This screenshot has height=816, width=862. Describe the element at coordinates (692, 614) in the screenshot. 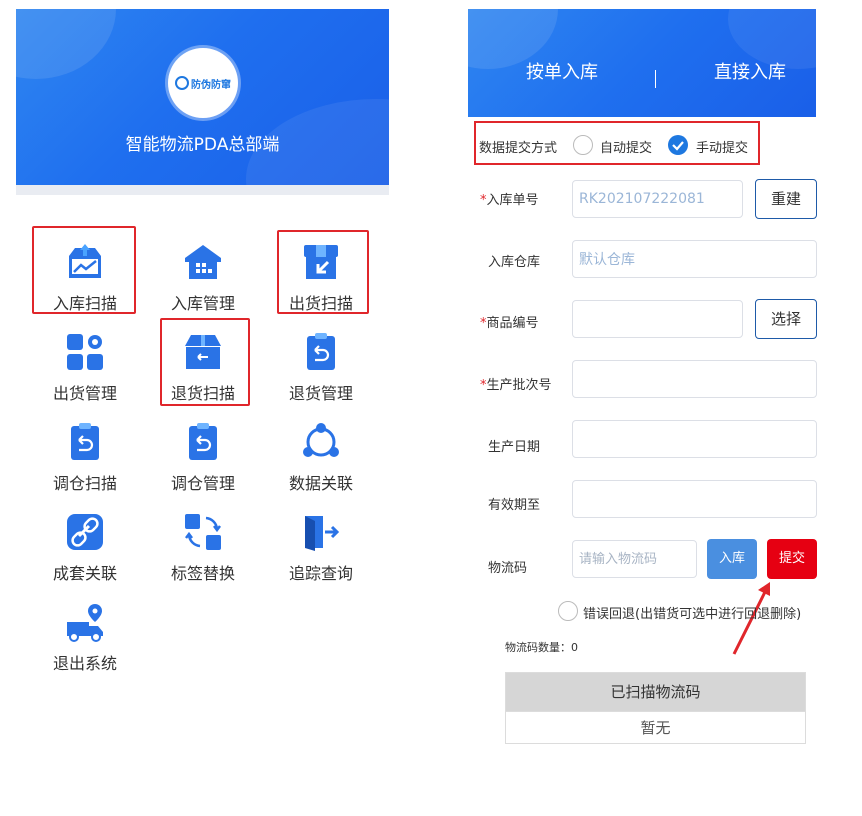

I see `error-rollback-label: 错误回退(出错货可选中进行回退删除)` at that location.